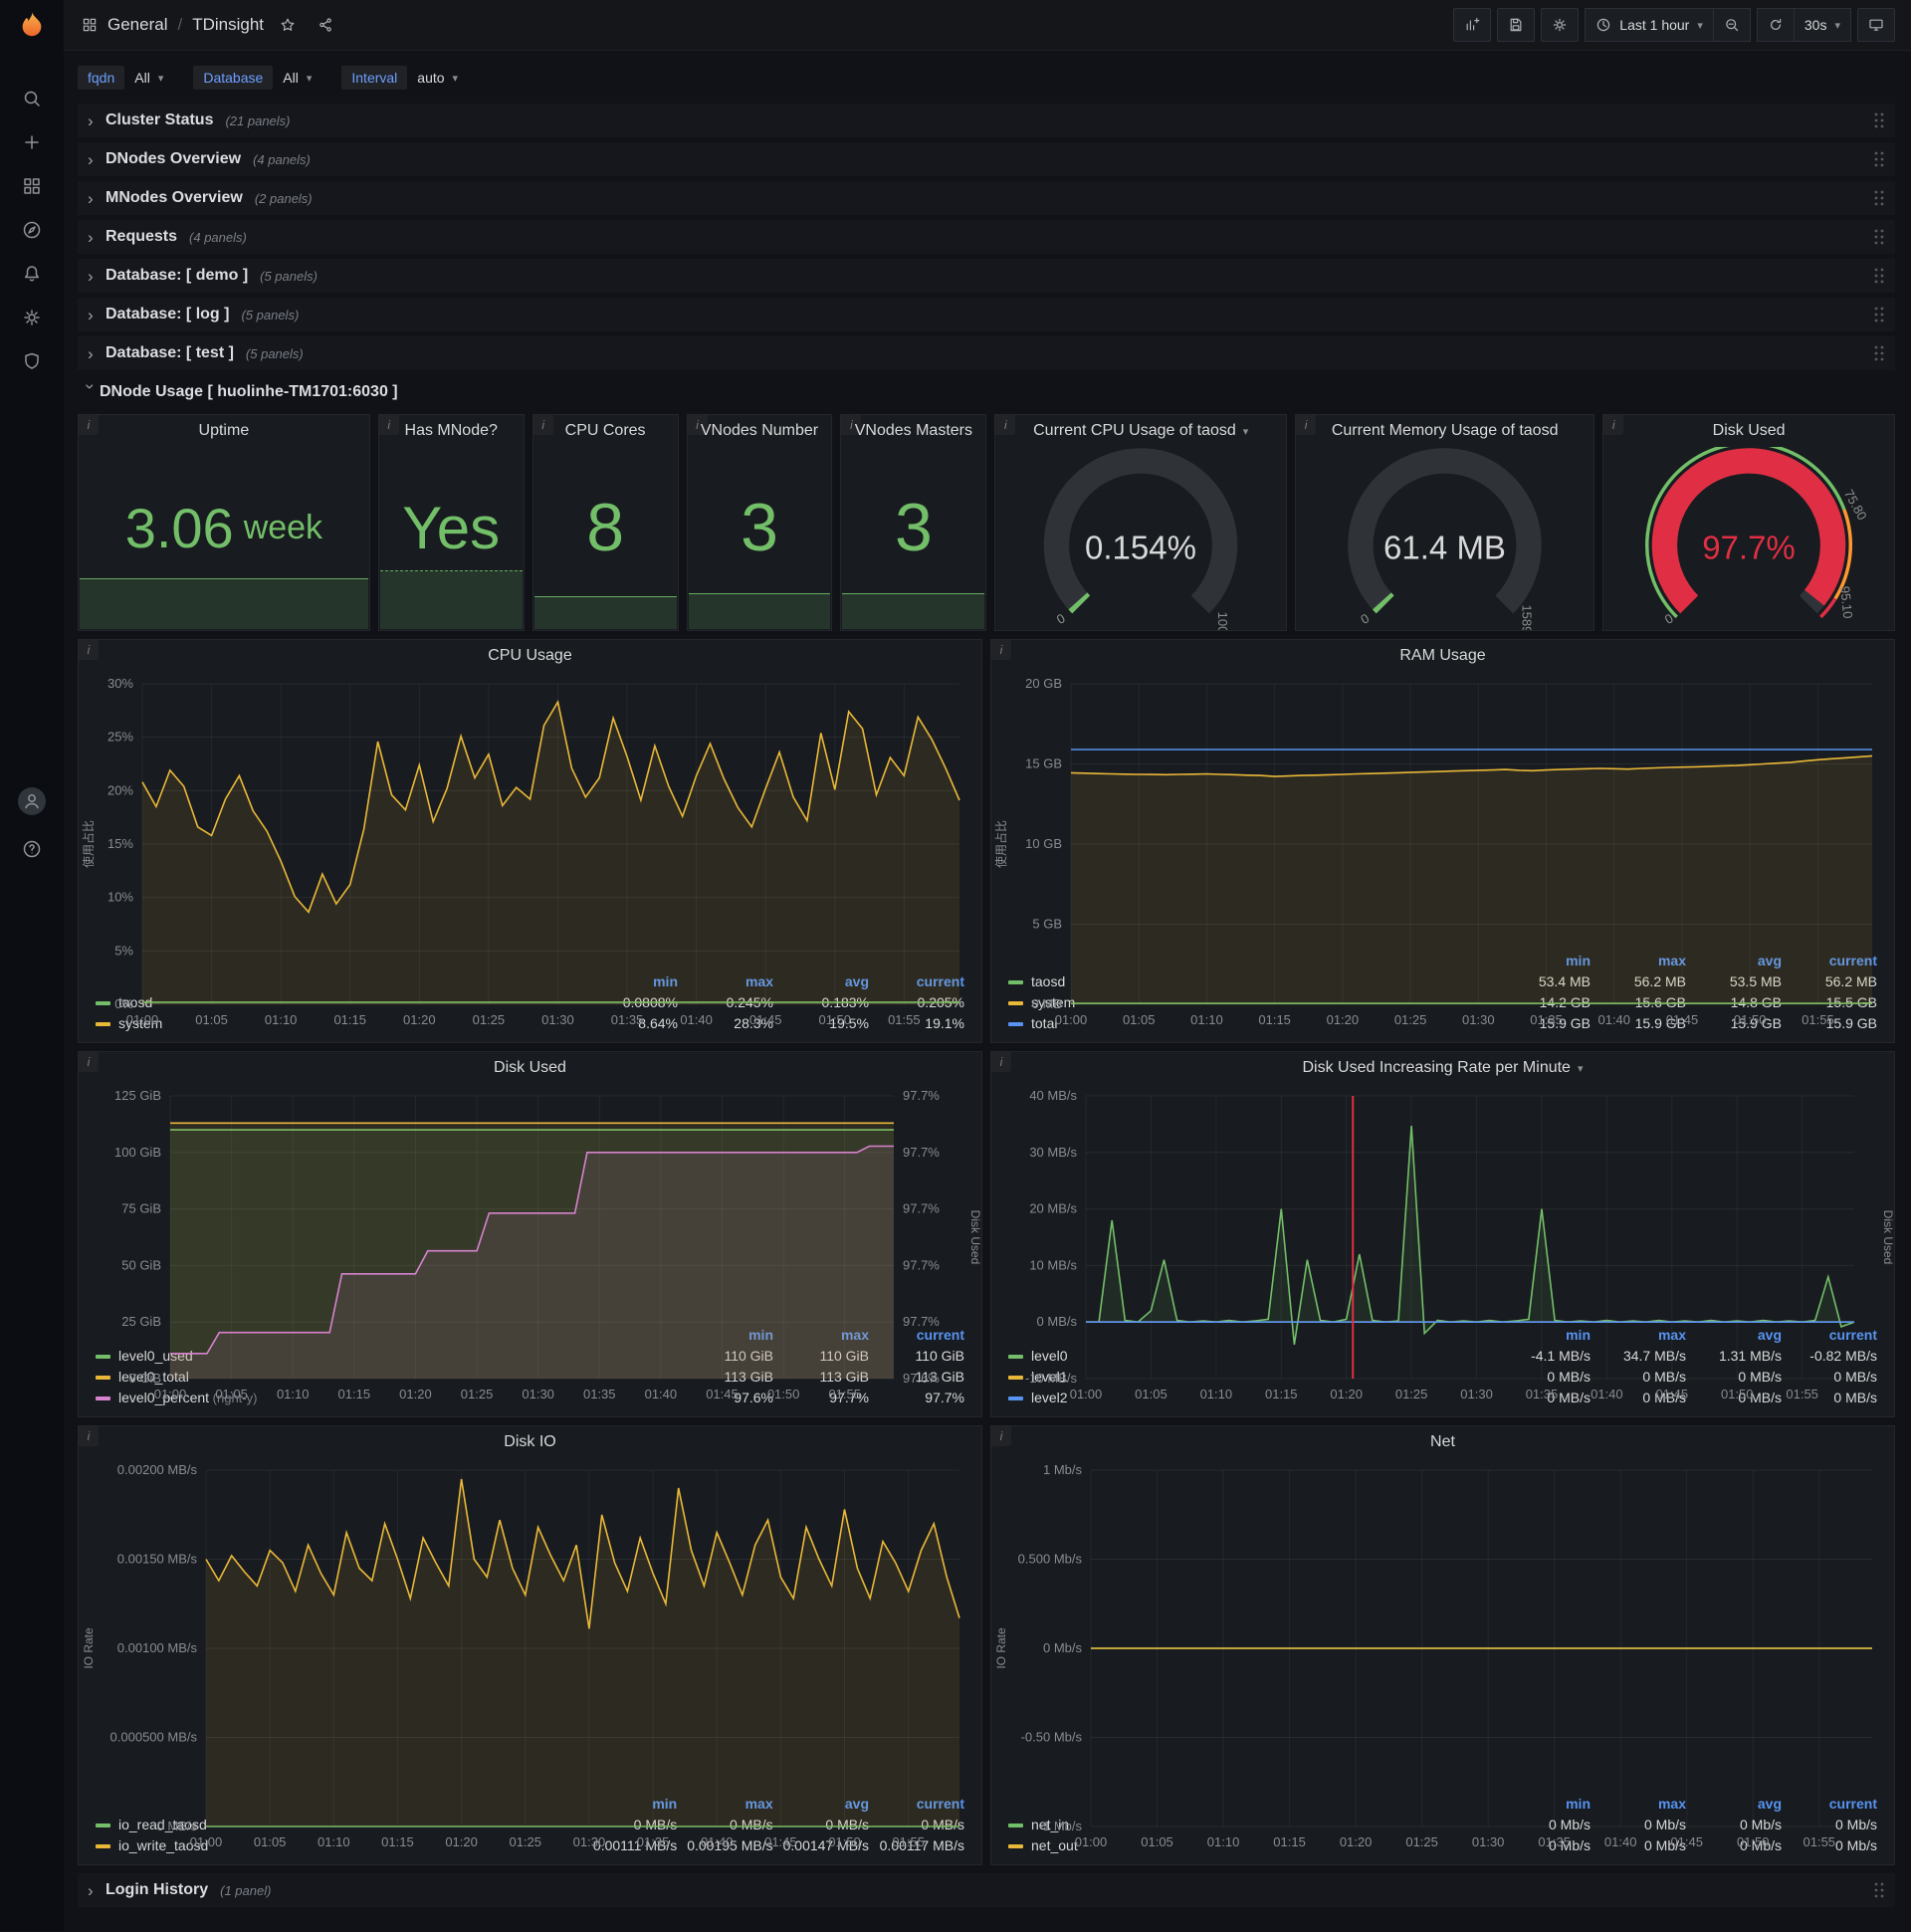 The height and width of the screenshot is (1932, 1911). I want to click on save-dashboard-button, so click(1516, 25).